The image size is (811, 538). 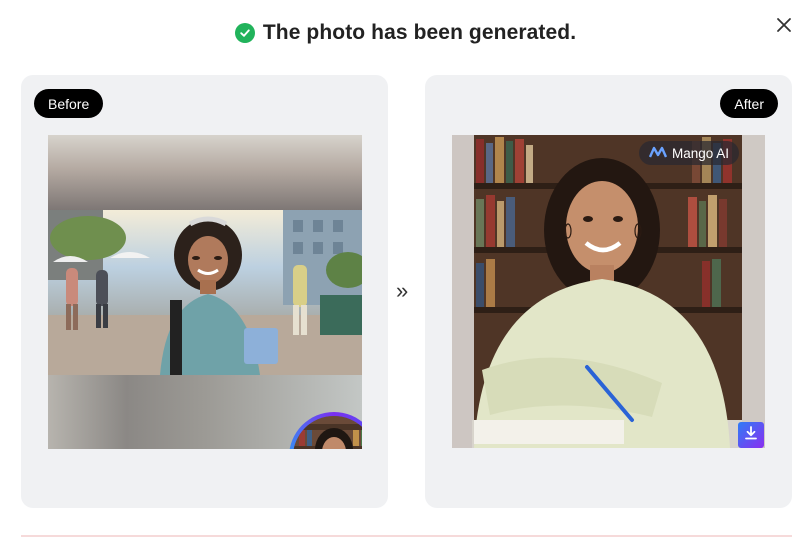 I want to click on watermark-text: Mango AI, so click(x=700, y=153).